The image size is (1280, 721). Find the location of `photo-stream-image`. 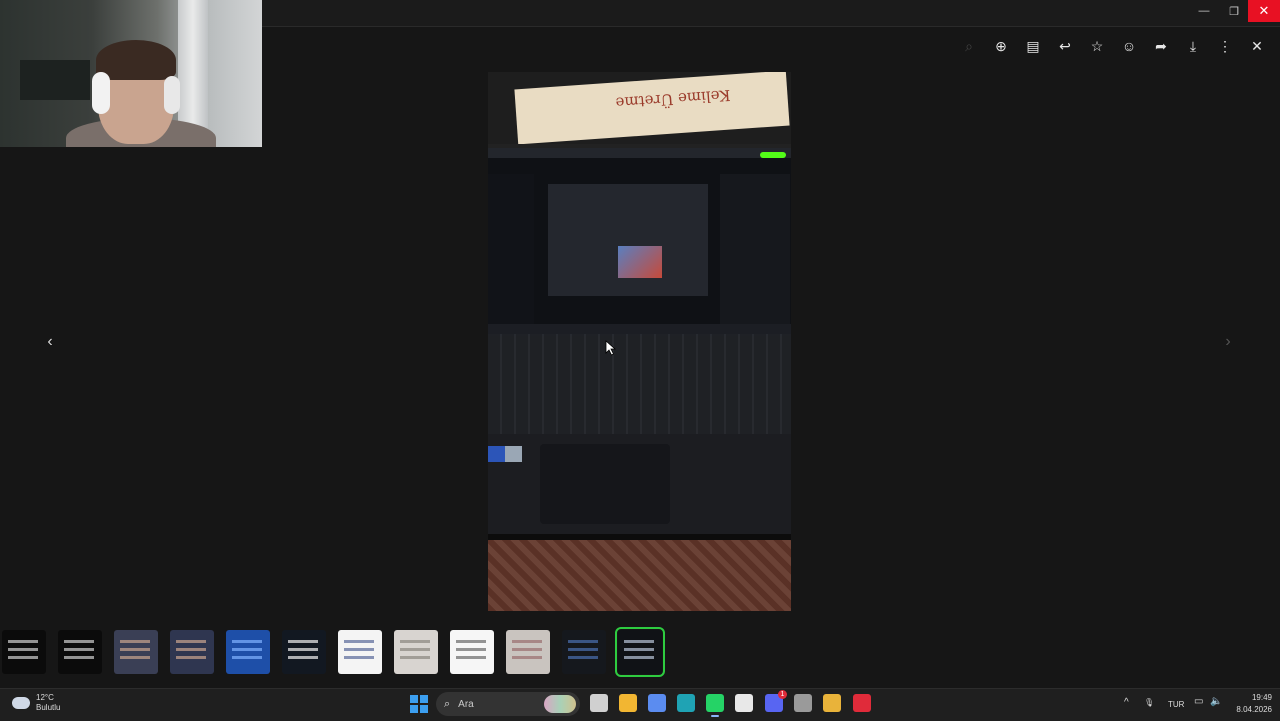

photo-stream-image is located at coordinates (640, 262).